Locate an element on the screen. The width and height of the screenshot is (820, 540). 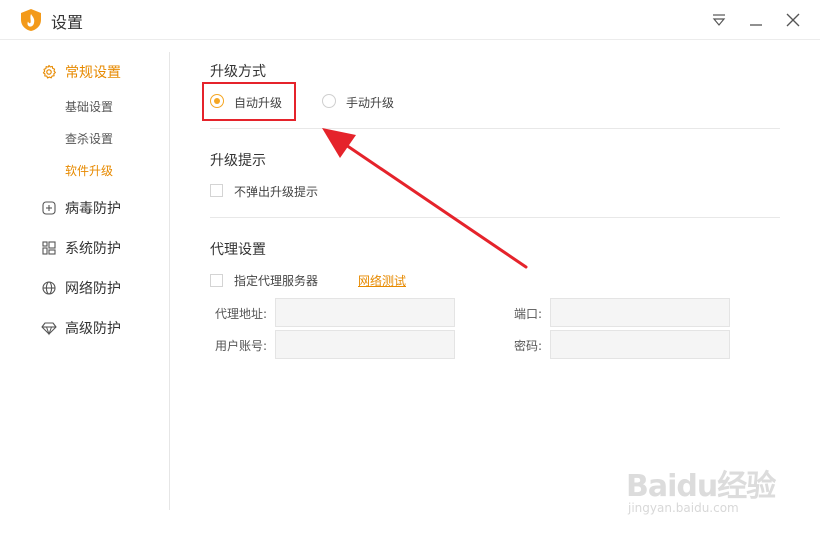
sidebar-item-label: 网络防护 is located at coordinates (93, 289).